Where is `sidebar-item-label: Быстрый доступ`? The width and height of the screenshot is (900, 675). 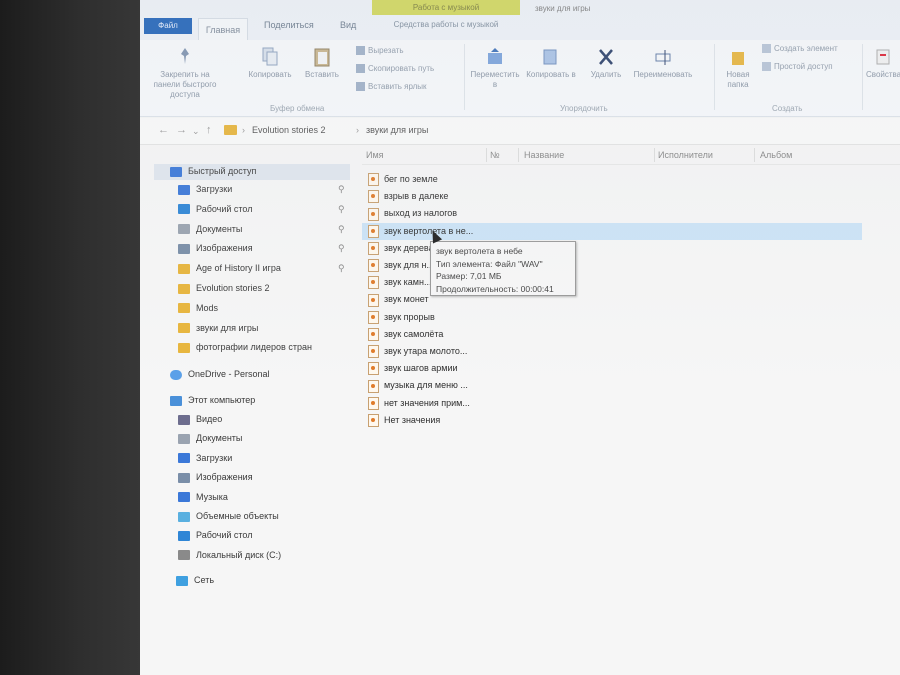
sidebar-item-label: Быстрый доступ is located at coordinates (222, 171).